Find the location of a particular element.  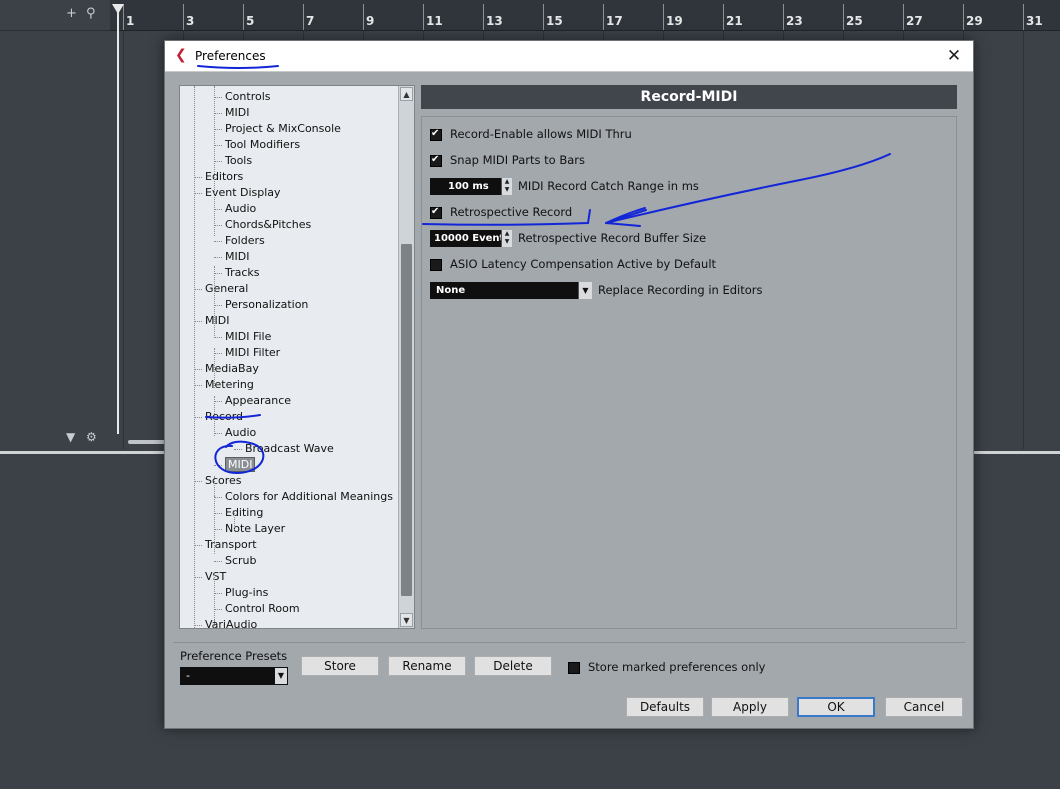

tree-item: Project & MixConsole is located at coordinates (277, 129).